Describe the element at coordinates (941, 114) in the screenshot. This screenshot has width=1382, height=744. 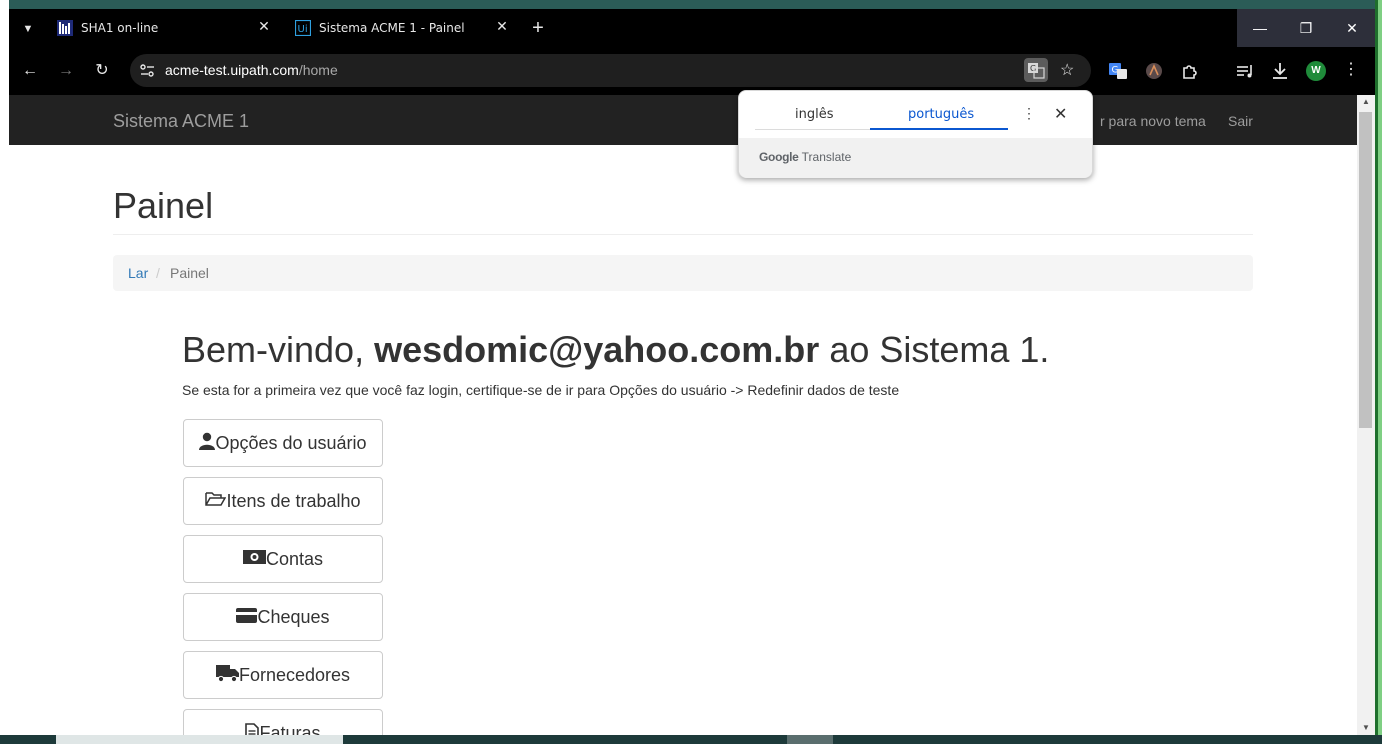
I see `translate-target-language-tab: português` at that location.